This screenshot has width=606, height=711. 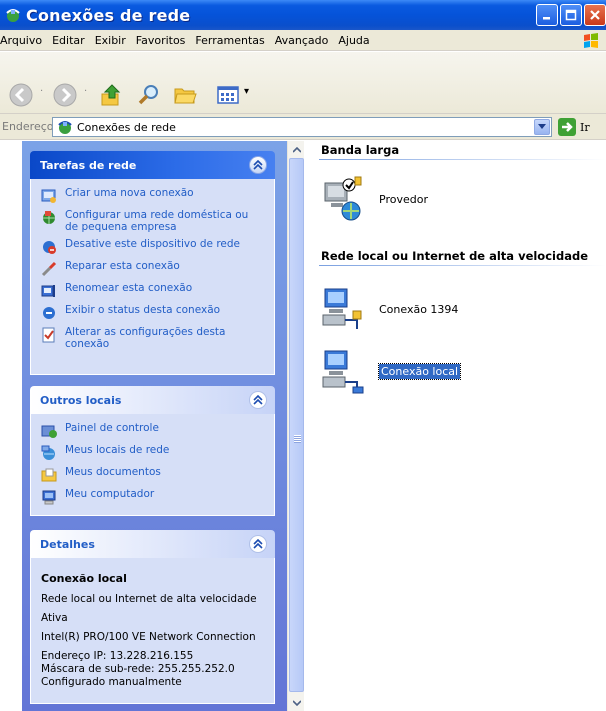 I want to click on up-folder-button, so click(x=111, y=95).